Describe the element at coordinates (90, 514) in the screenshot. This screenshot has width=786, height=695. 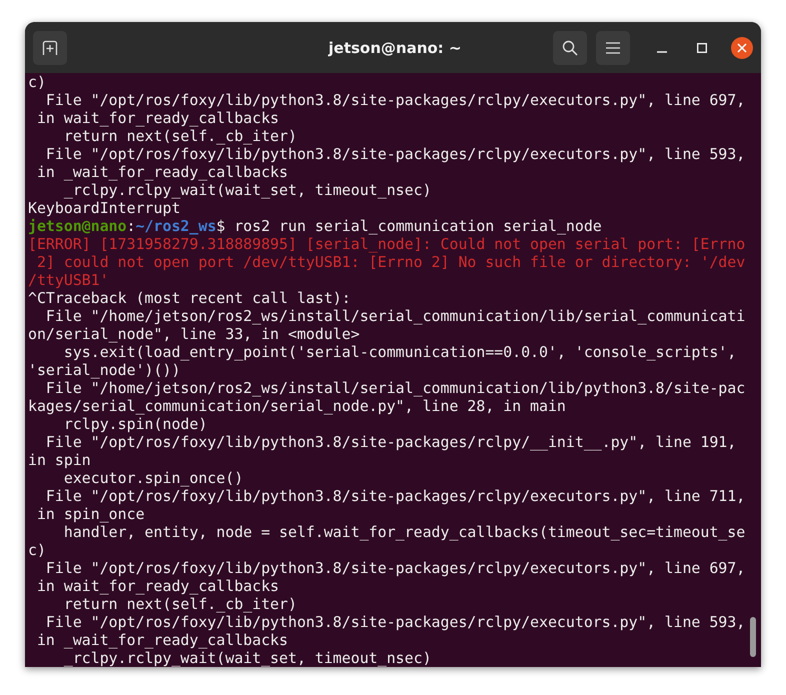
I see `output-line: in spin_once` at that location.